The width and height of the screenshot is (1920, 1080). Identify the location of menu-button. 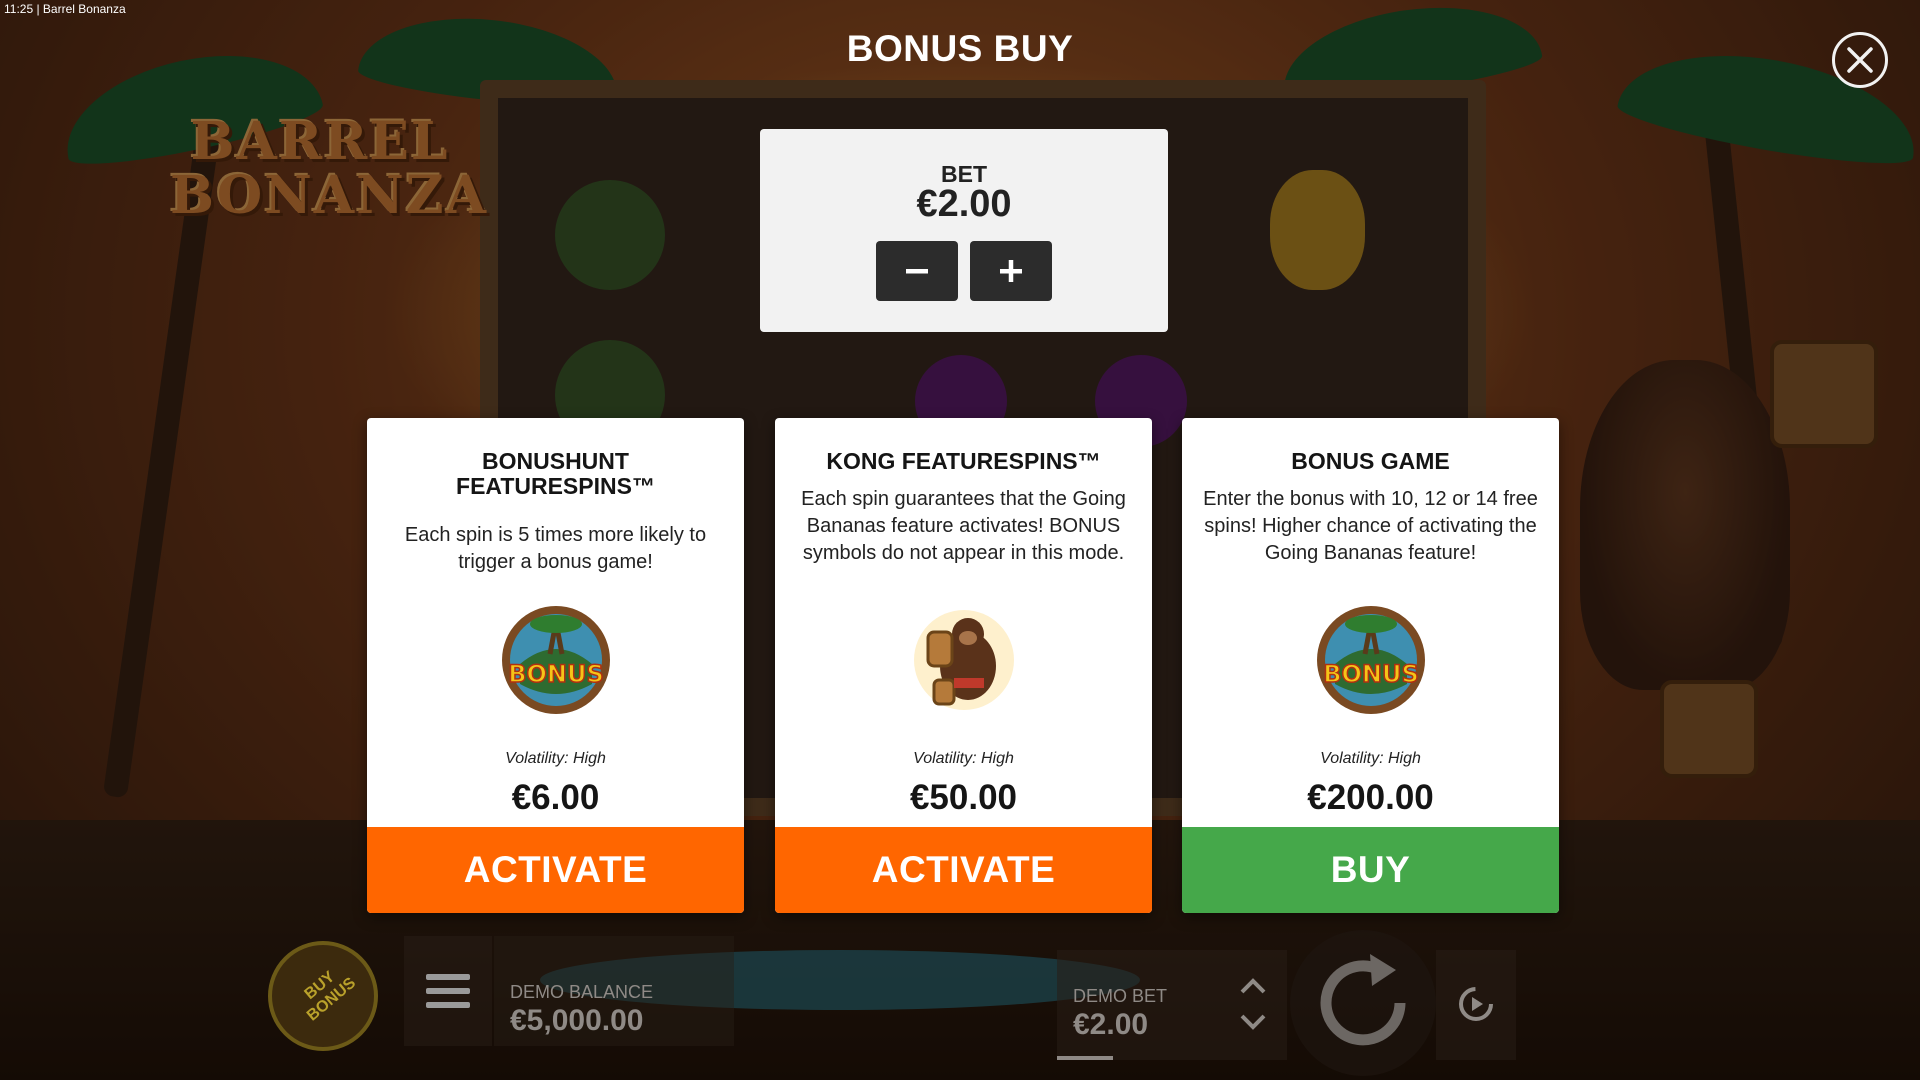
(448, 991).